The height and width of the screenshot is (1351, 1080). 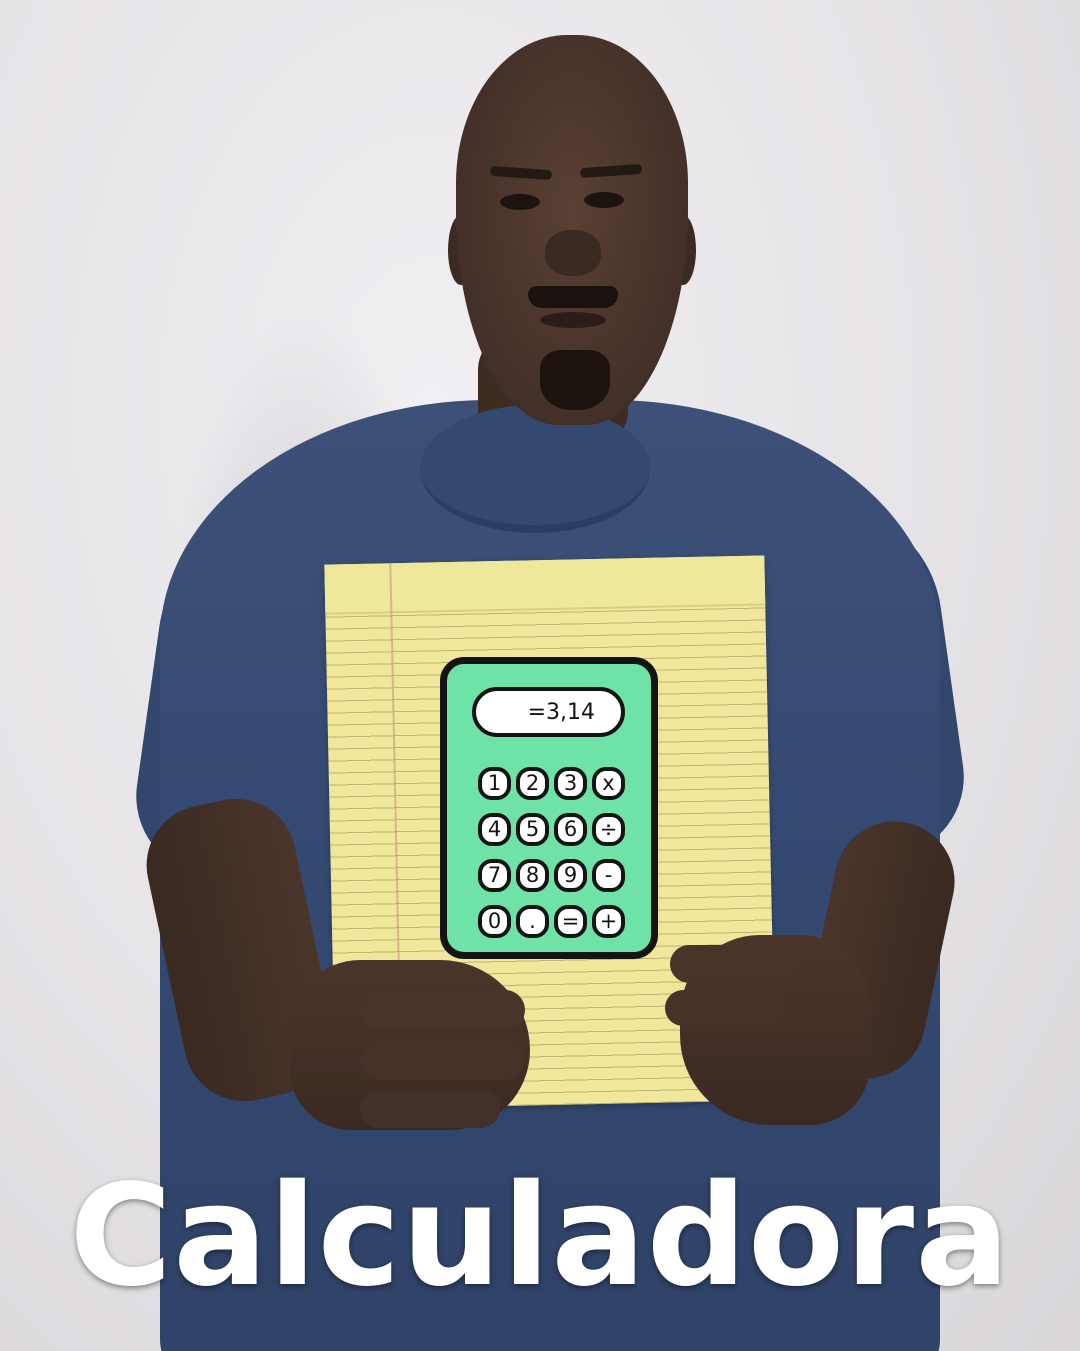 What do you see at coordinates (532, 783) in the screenshot?
I see `key-2: 2` at bounding box center [532, 783].